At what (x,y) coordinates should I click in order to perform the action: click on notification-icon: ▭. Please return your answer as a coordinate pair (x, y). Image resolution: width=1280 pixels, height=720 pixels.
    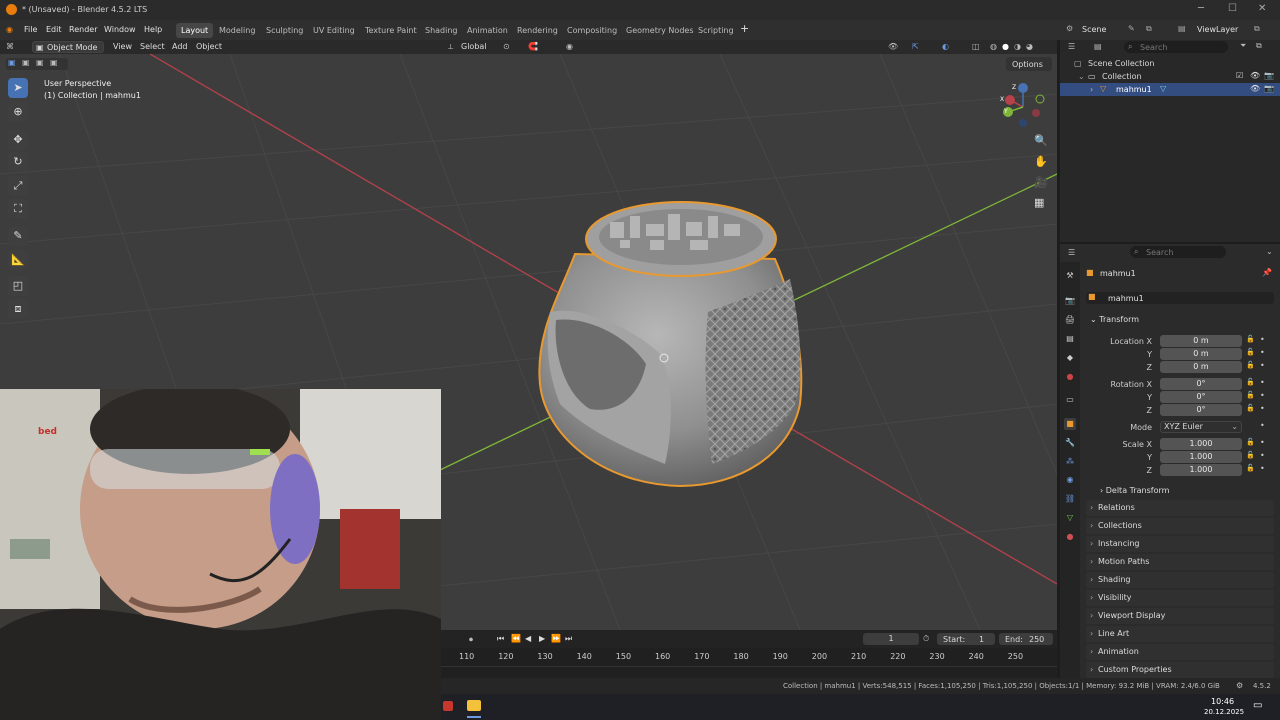
    Looking at the image, I should click on (1257, 705).